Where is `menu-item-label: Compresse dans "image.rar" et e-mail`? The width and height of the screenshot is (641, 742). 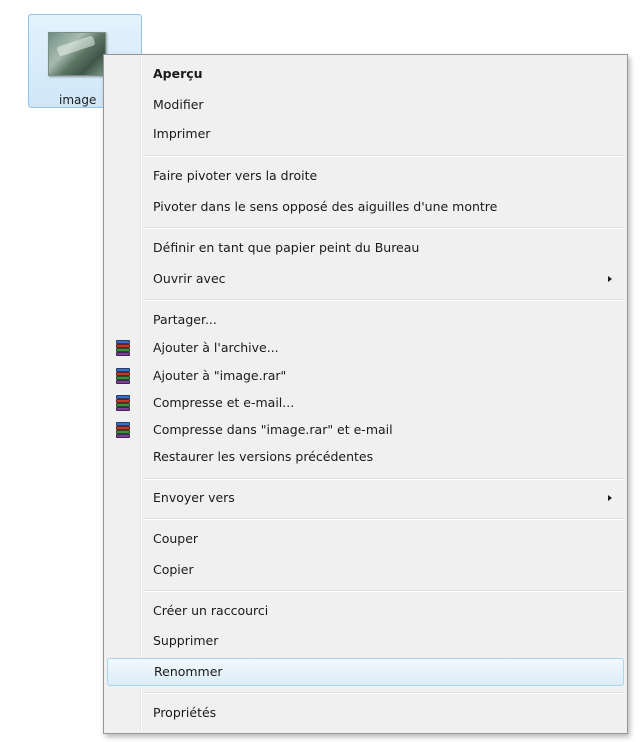
menu-item-label: Compresse dans "image.rar" et e-mail is located at coordinates (273, 429).